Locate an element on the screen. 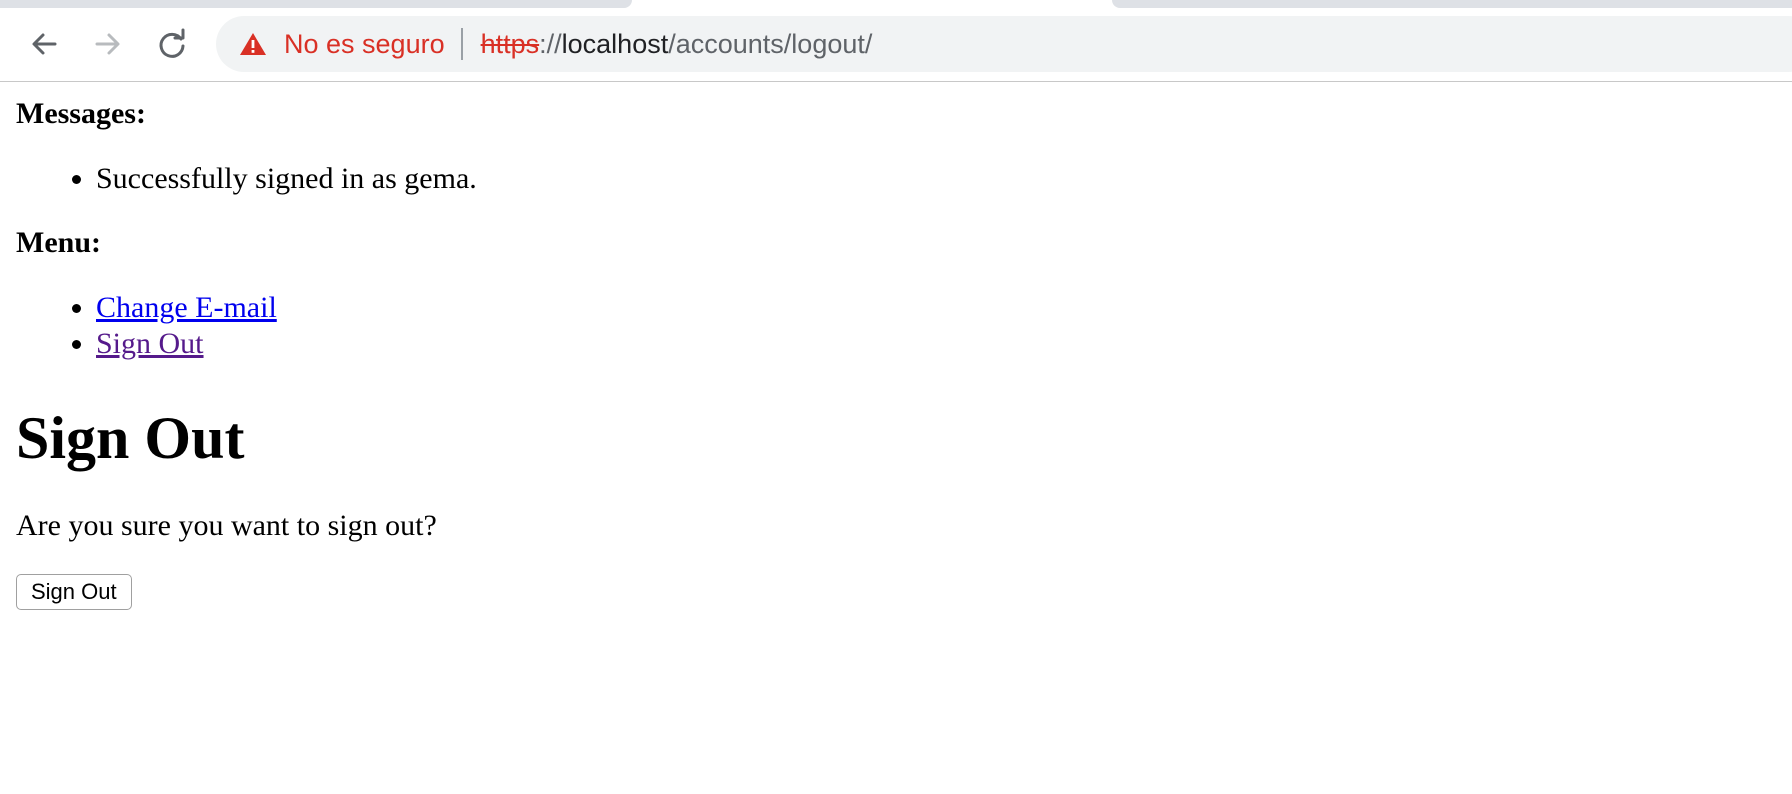 The width and height of the screenshot is (1792, 794). url-host: localhost is located at coordinates (615, 43).